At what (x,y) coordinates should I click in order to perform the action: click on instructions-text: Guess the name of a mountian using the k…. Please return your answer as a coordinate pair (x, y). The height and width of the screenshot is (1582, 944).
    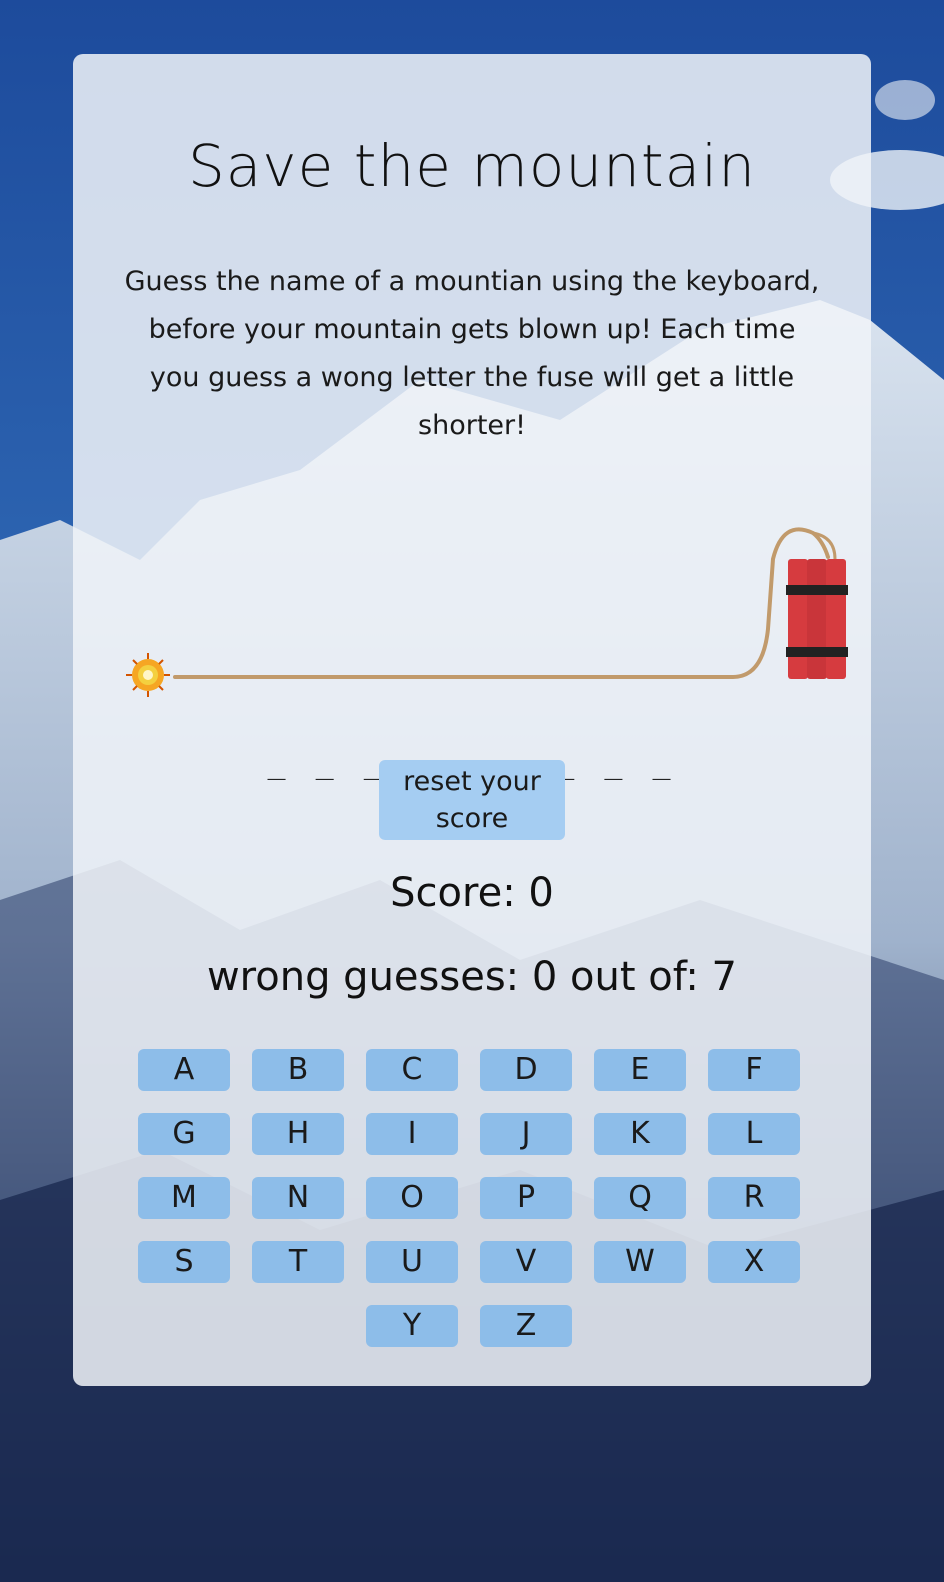
    Looking at the image, I should click on (472, 353).